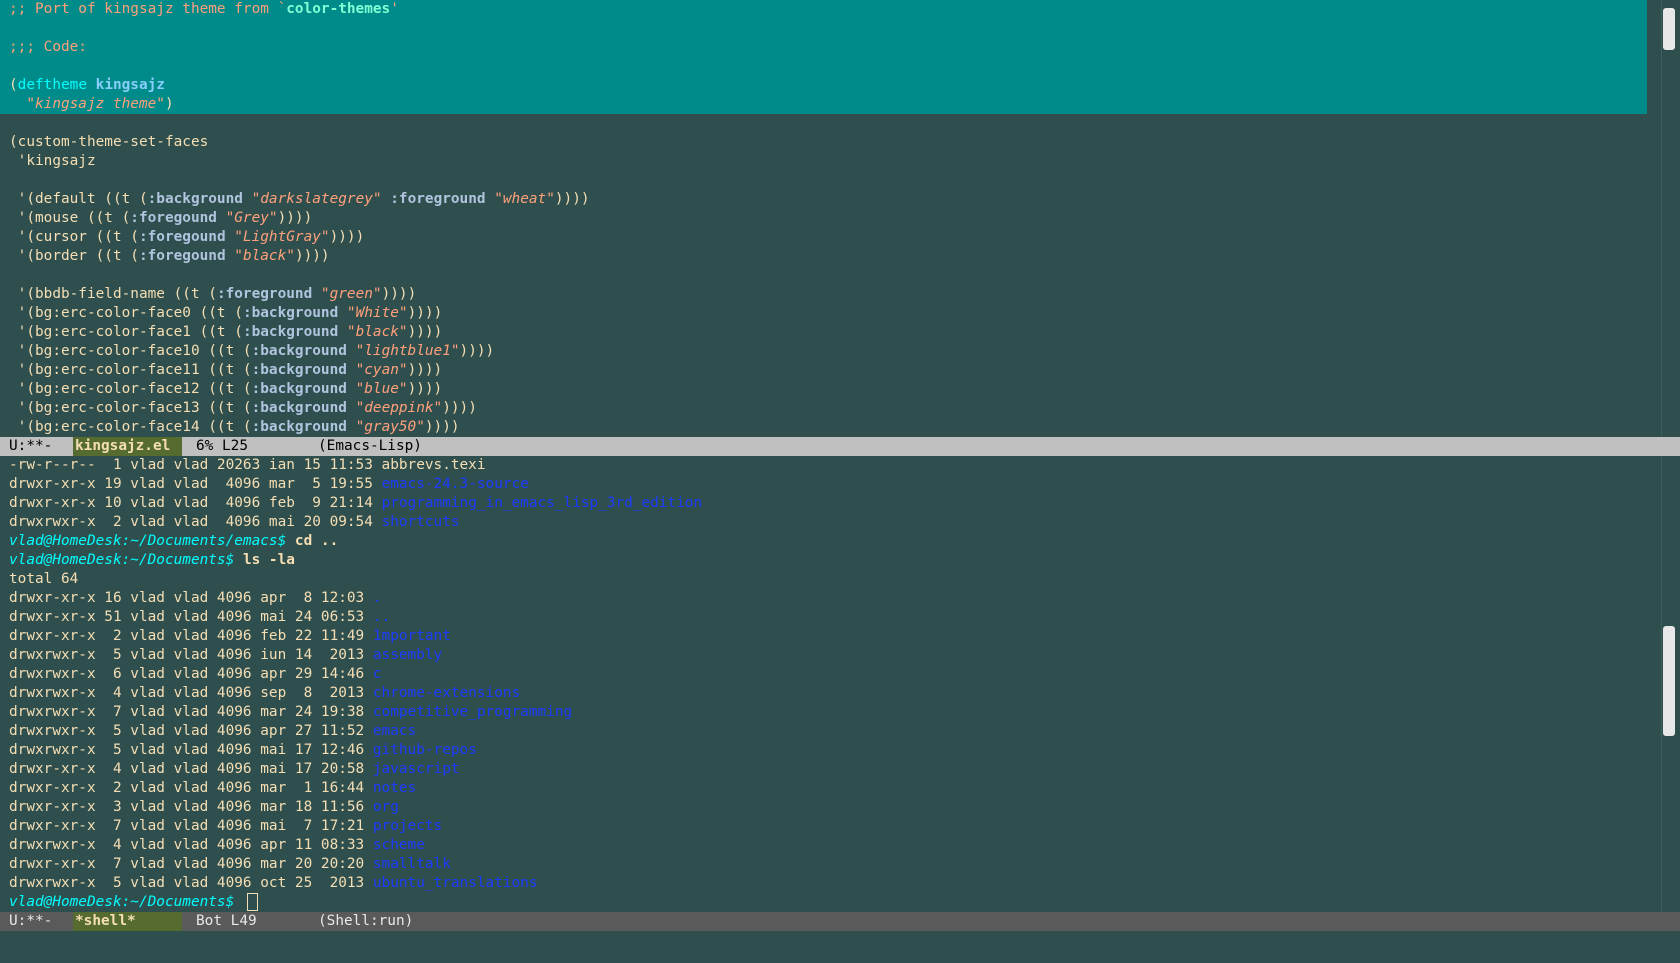 The image size is (1680, 963). Describe the element at coordinates (191, 845) in the screenshot. I see `text-token: drwxrwxr-x 4 vlad vlad 4096 apr 11 08:33` at that location.